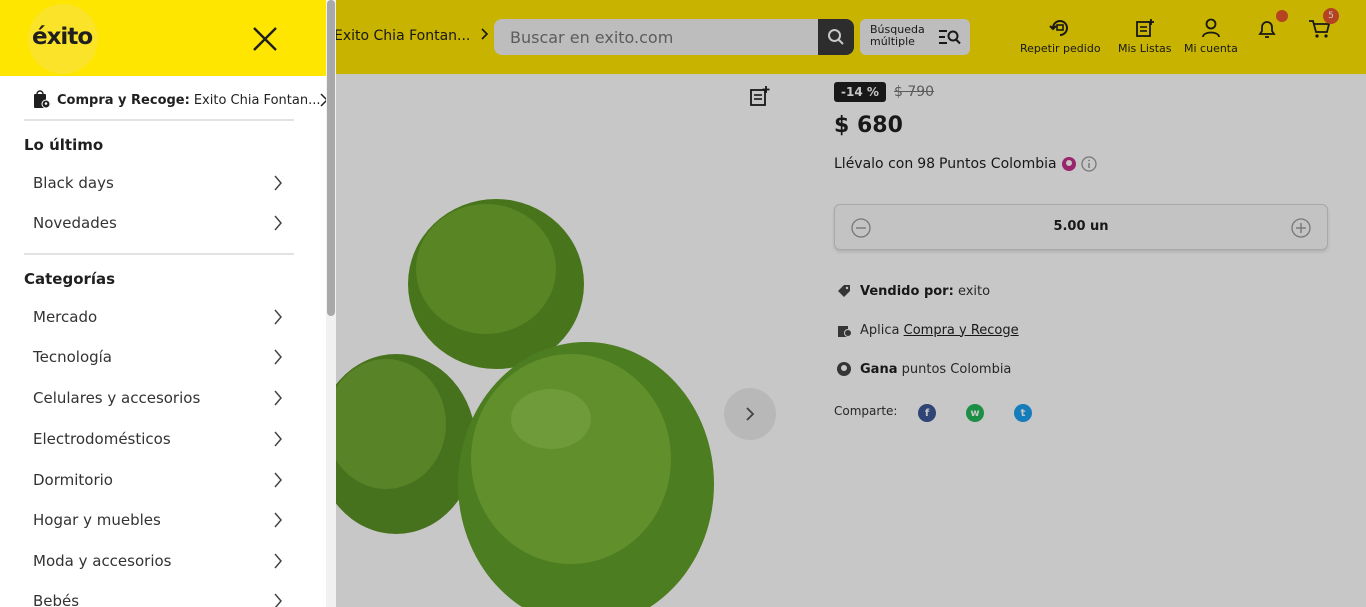  I want to click on exito-logo: éxito, so click(62, 37).